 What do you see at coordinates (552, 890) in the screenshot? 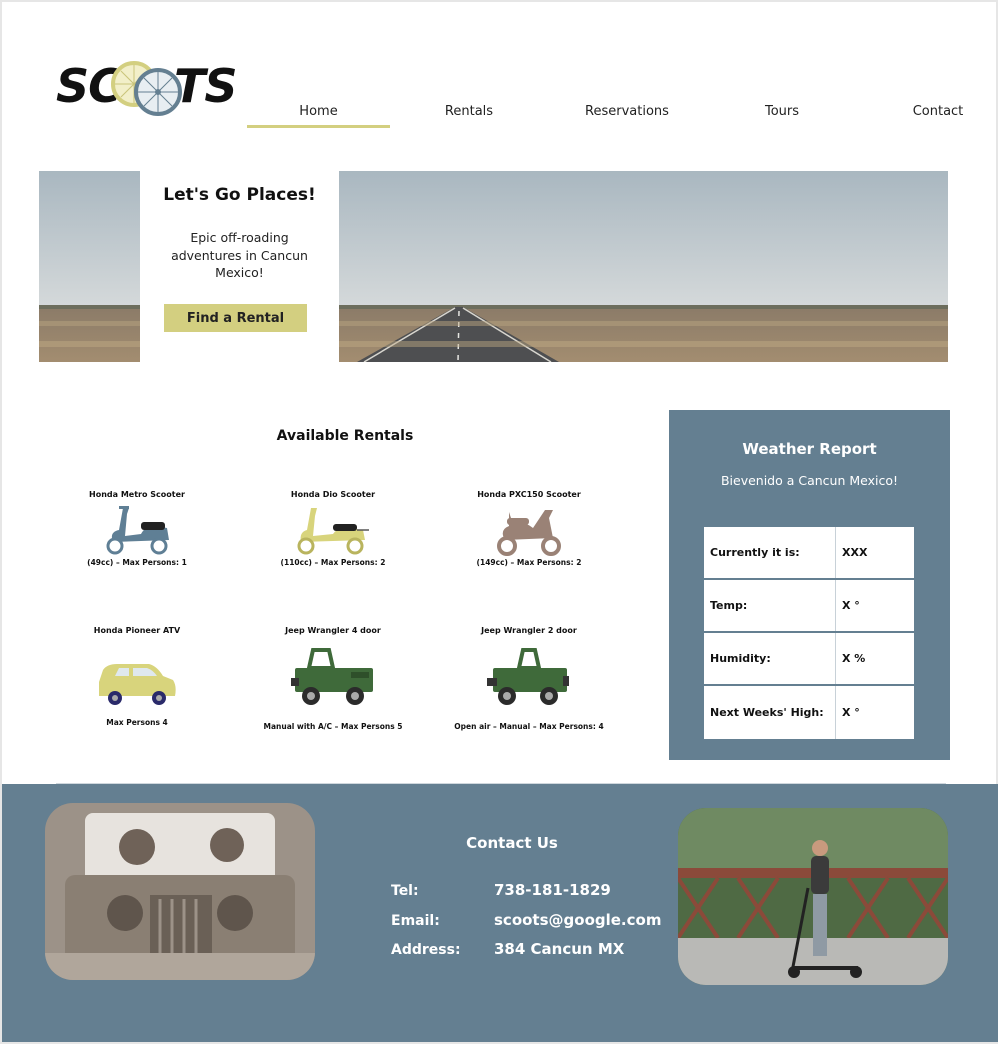
I see `contact-phone: 738-181-1829` at bounding box center [552, 890].